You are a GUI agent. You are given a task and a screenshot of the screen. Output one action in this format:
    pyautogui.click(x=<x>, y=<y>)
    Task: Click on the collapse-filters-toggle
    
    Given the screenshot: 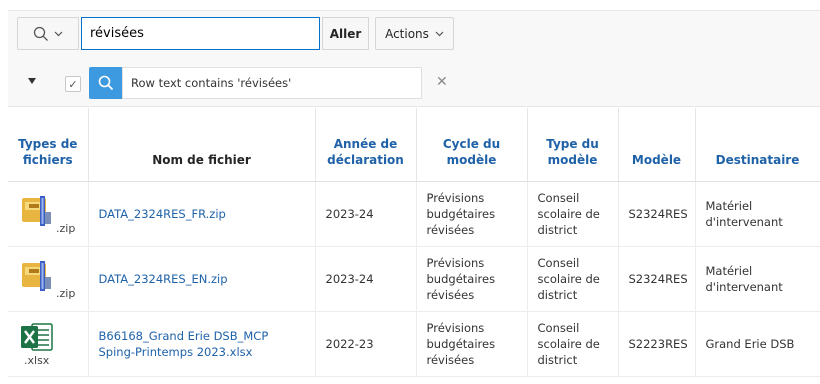 What is the action you would take?
    pyautogui.click(x=32, y=81)
    